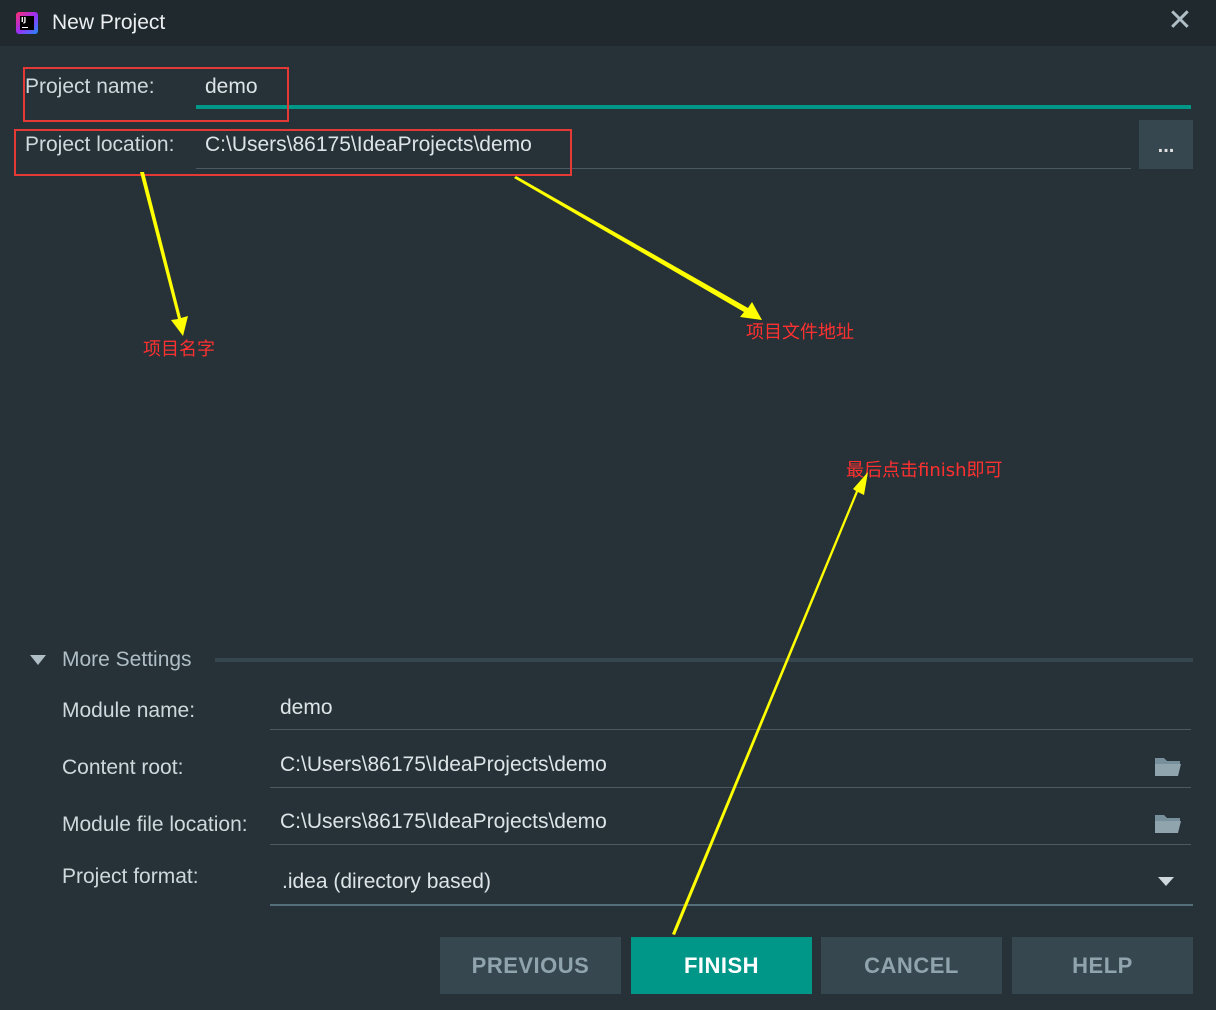  What do you see at coordinates (156, 94) in the screenshot?
I see `annotation-box-project-name` at bounding box center [156, 94].